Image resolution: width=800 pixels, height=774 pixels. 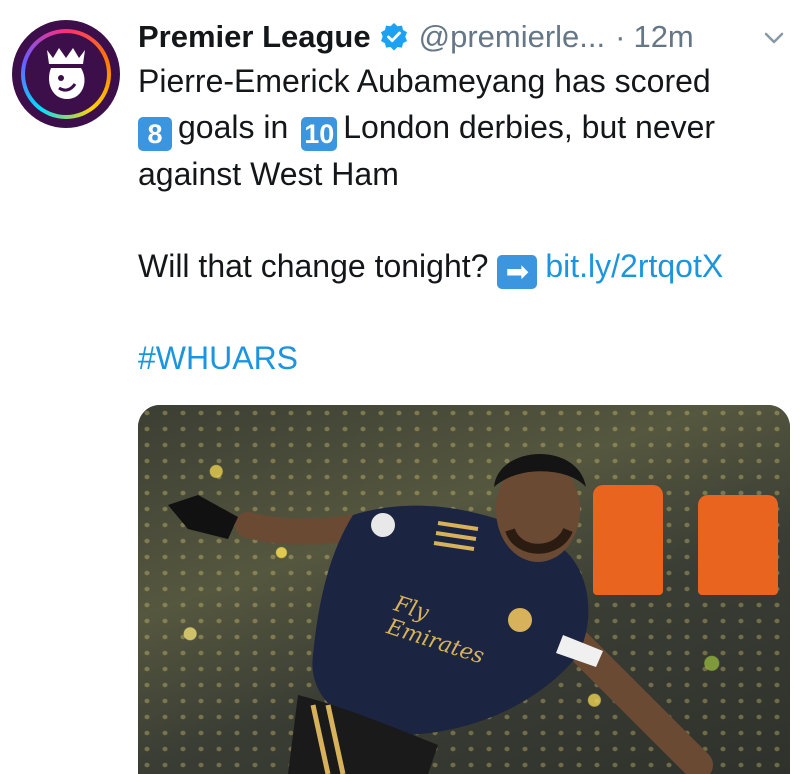 I want to click on hashtag-link: #WHUARS, so click(x=465, y=358).